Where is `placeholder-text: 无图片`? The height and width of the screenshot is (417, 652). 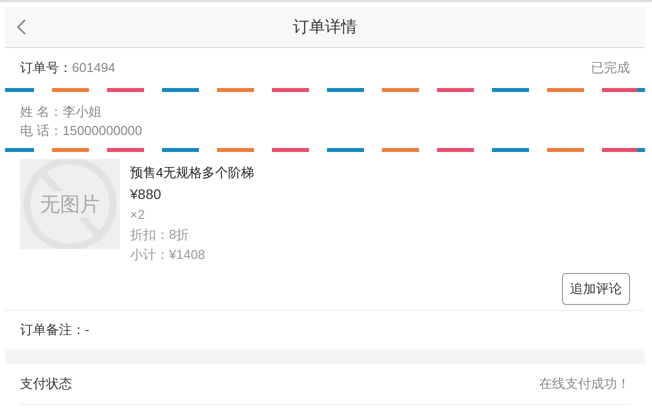
placeholder-text: 无图片 is located at coordinates (70, 204).